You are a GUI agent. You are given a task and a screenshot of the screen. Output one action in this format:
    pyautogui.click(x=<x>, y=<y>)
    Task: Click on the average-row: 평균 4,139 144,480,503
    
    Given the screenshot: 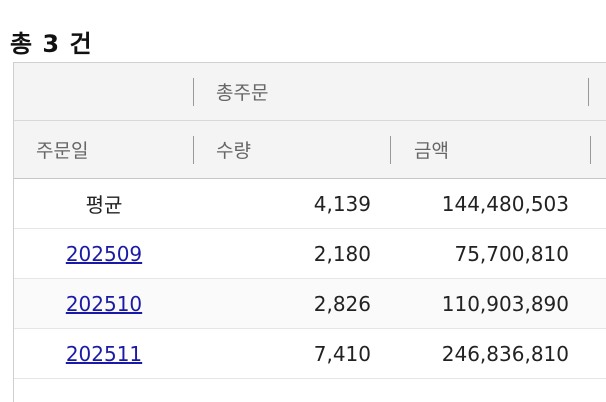 What is the action you would take?
    pyautogui.click(x=310, y=204)
    